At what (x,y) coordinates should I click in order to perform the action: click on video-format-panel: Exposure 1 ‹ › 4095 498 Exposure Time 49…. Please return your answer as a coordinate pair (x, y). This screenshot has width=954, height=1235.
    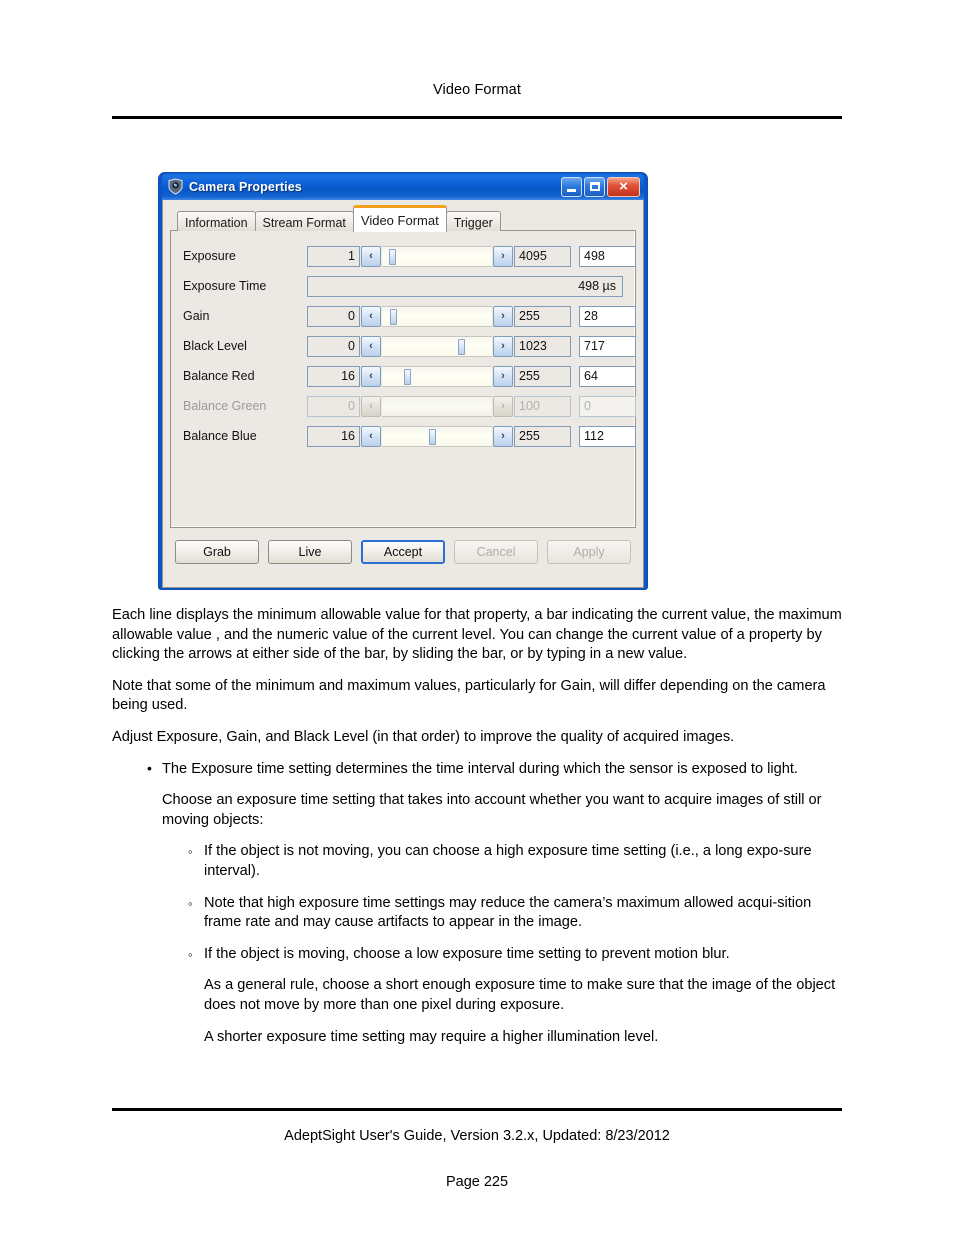
    Looking at the image, I should click on (403, 379).